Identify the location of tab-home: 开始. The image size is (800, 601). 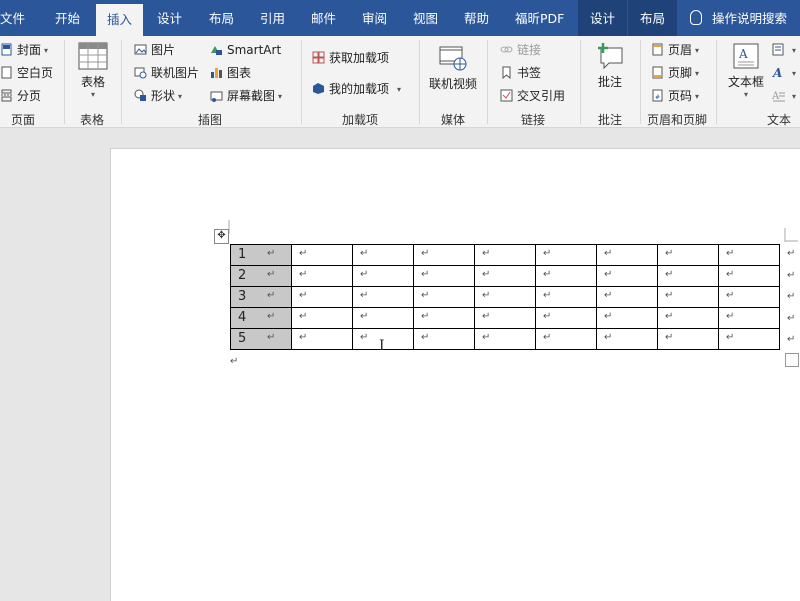
(67, 18).